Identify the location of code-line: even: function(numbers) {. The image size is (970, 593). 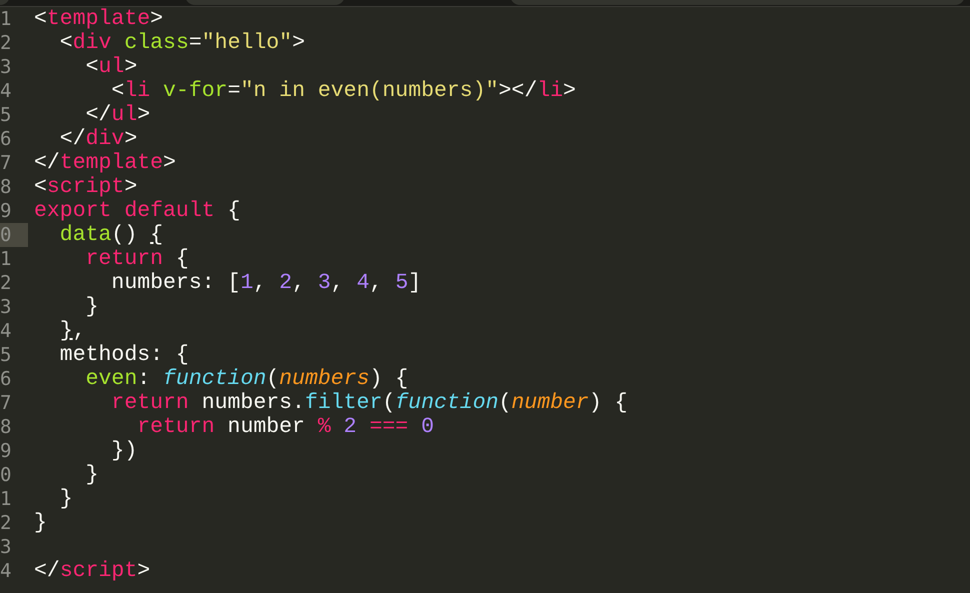
(246, 379).